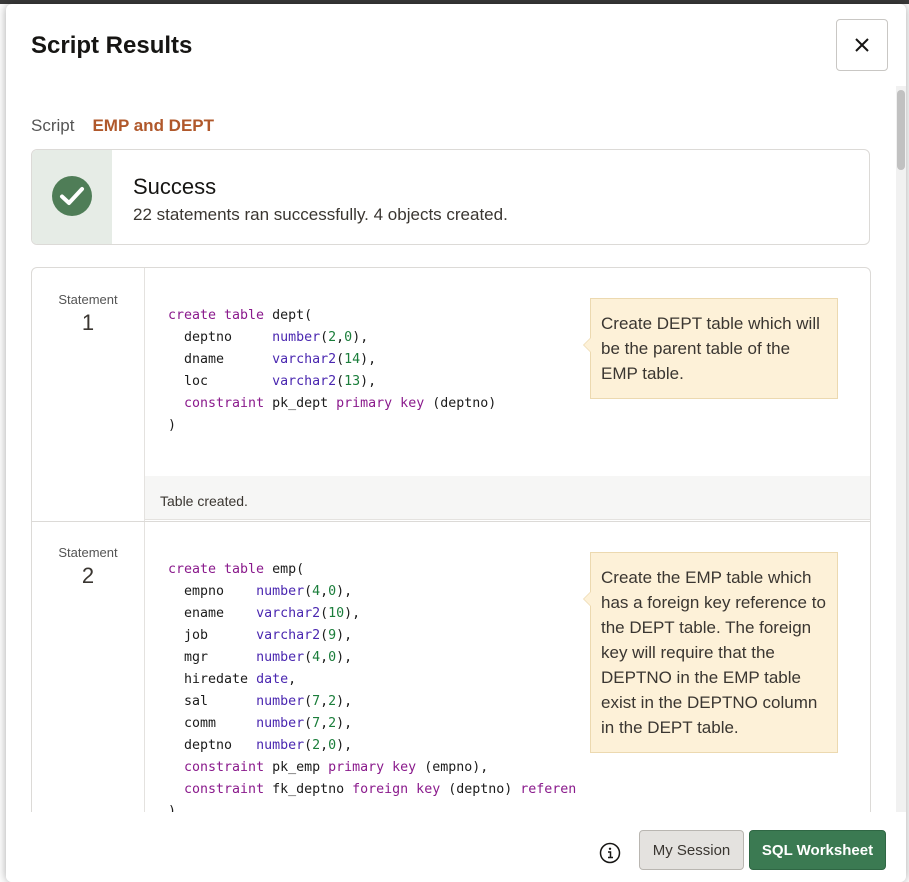  I want to click on close-button, so click(862, 45).